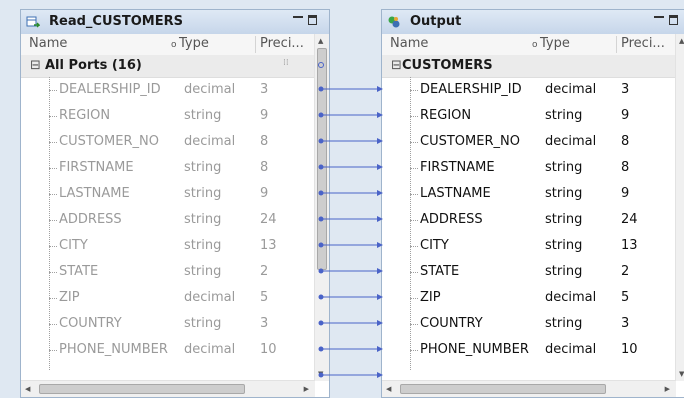 The width and height of the screenshot is (684, 398). What do you see at coordinates (529, 66) in the screenshot?
I see `group-row-customers: ⊟ CUSTOMERS` at bounding box center [529, 66].